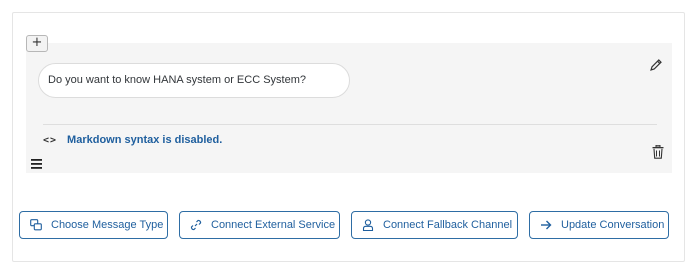 This screenshot has width=700, height=275. I want to click on arrow-right-icon, so click(546, 225).